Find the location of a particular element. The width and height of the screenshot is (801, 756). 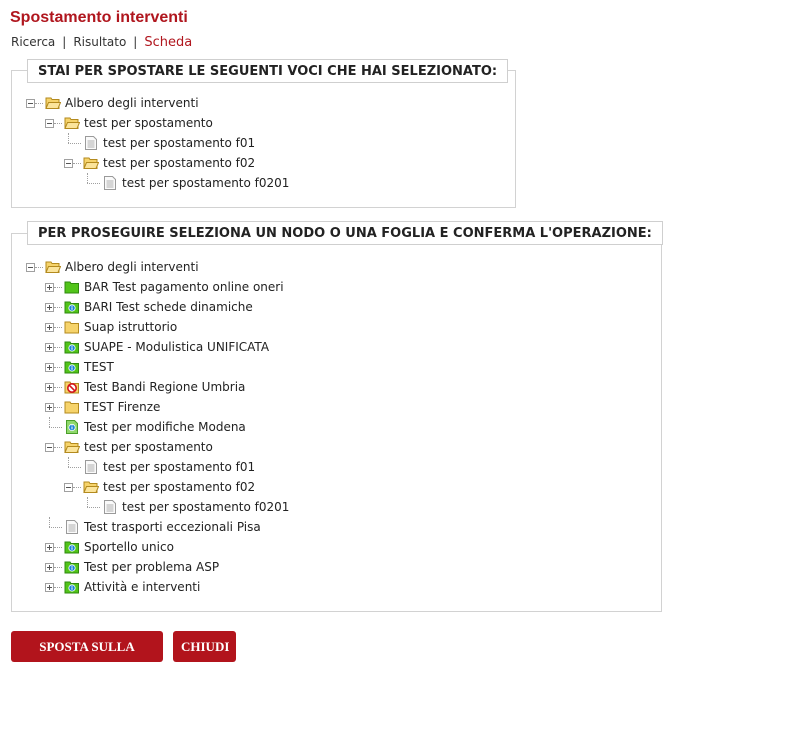

tree-node-label: Test per problema ASP is located at coordinates (151, 567).